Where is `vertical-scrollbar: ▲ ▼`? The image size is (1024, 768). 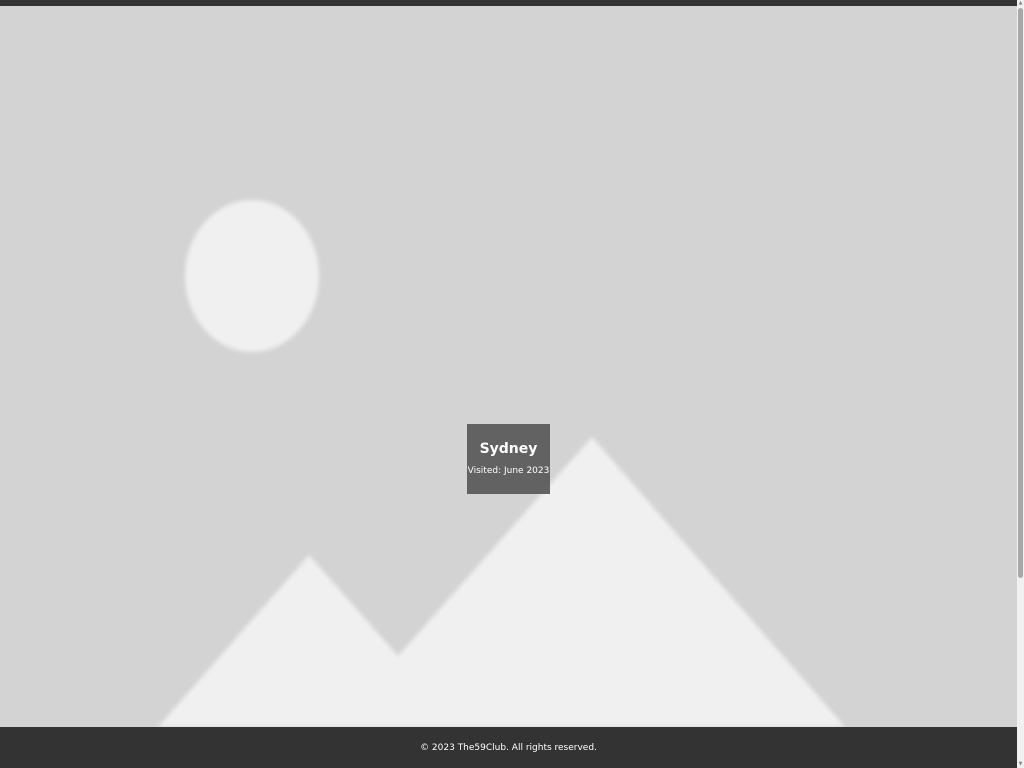 vertical-scrollbar: ▲ ▼ is located at coordinates (1020, 384).